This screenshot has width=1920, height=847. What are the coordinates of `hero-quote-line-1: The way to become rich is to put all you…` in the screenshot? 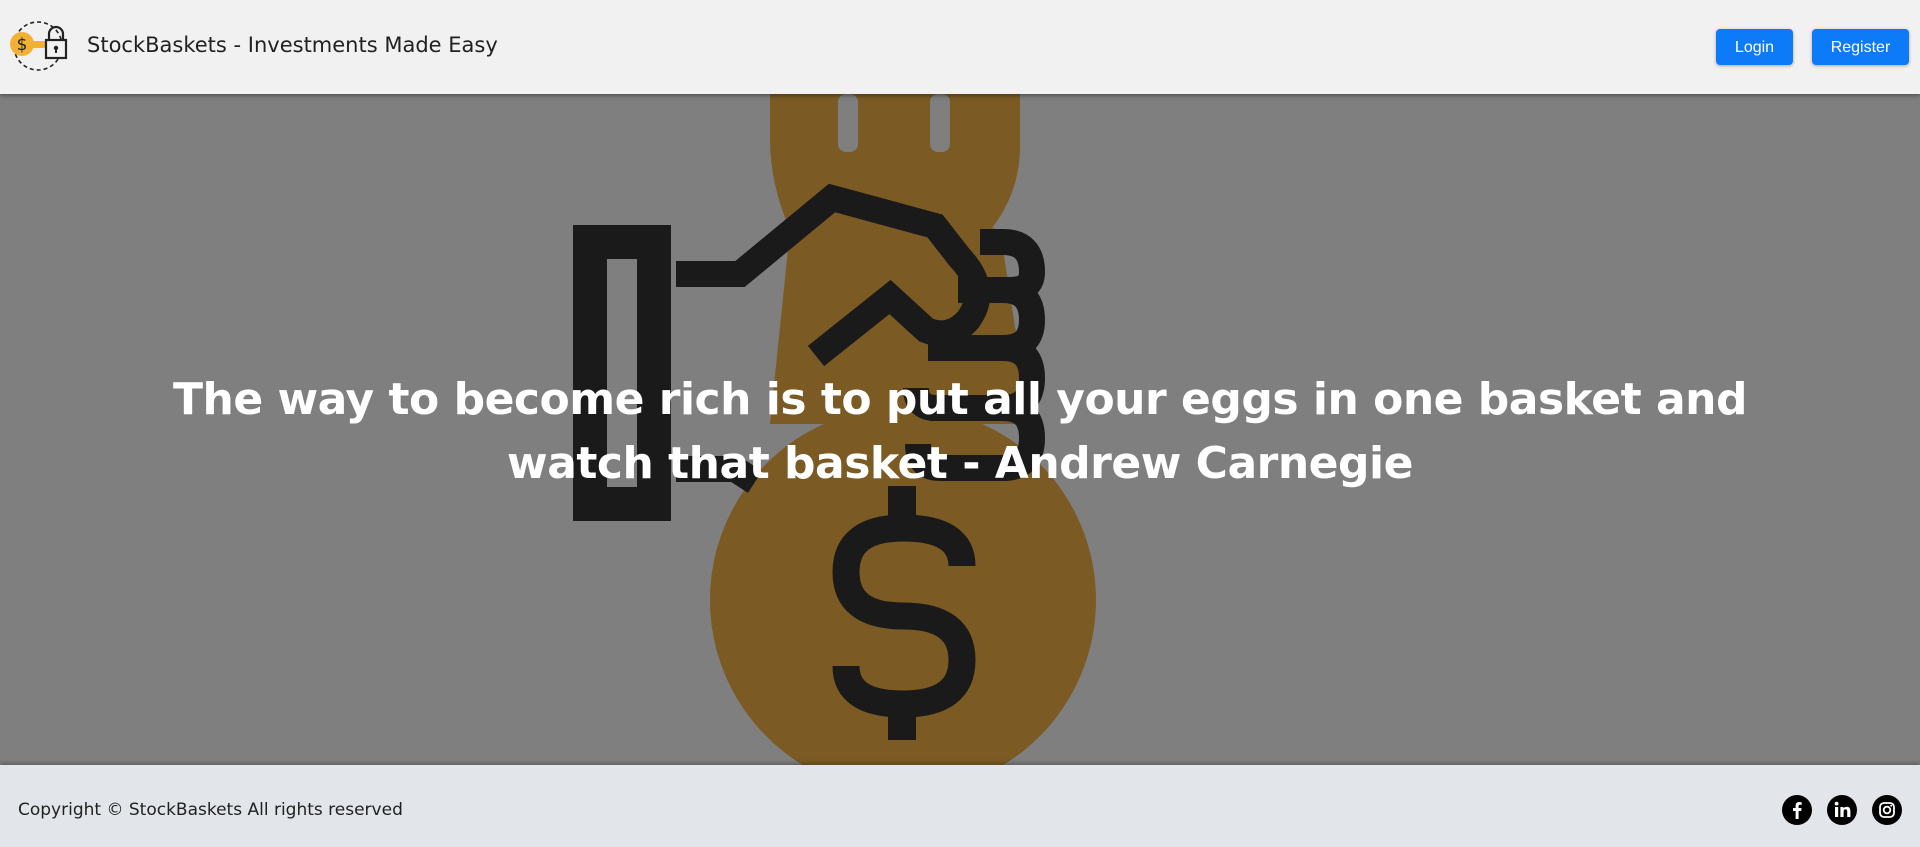 It's located at (960, 399).